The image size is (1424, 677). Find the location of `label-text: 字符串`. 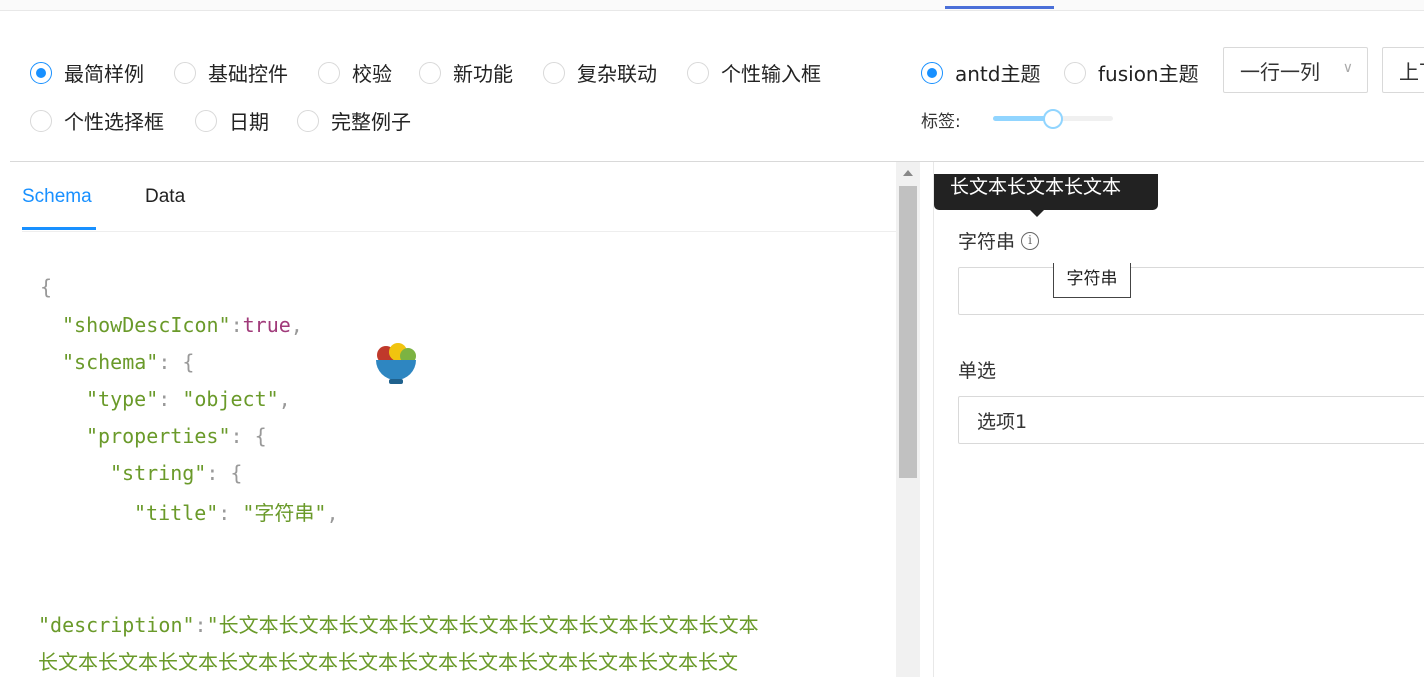

label-text: 字符串 is located at coordinates (987, 242).